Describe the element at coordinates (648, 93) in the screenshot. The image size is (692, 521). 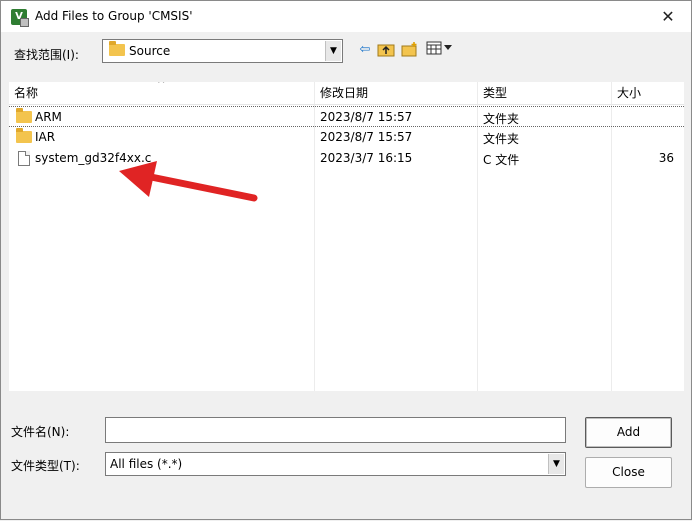
I see `column-header-size: 大小` at that location.